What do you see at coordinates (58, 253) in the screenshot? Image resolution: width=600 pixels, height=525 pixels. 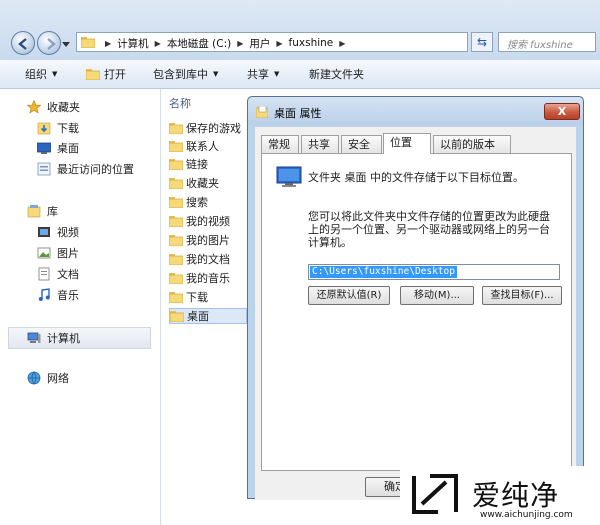 I see `nav-pictures: 图片` at bounding box center [58, 253].